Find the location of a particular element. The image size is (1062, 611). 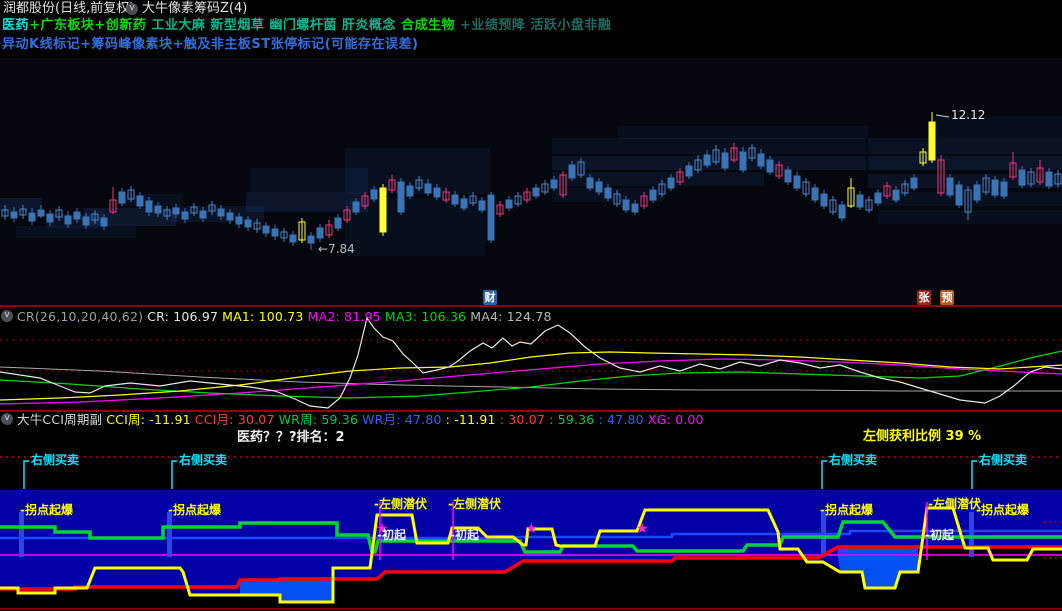

cr-ma1-line is located at coordinates (531, 376).